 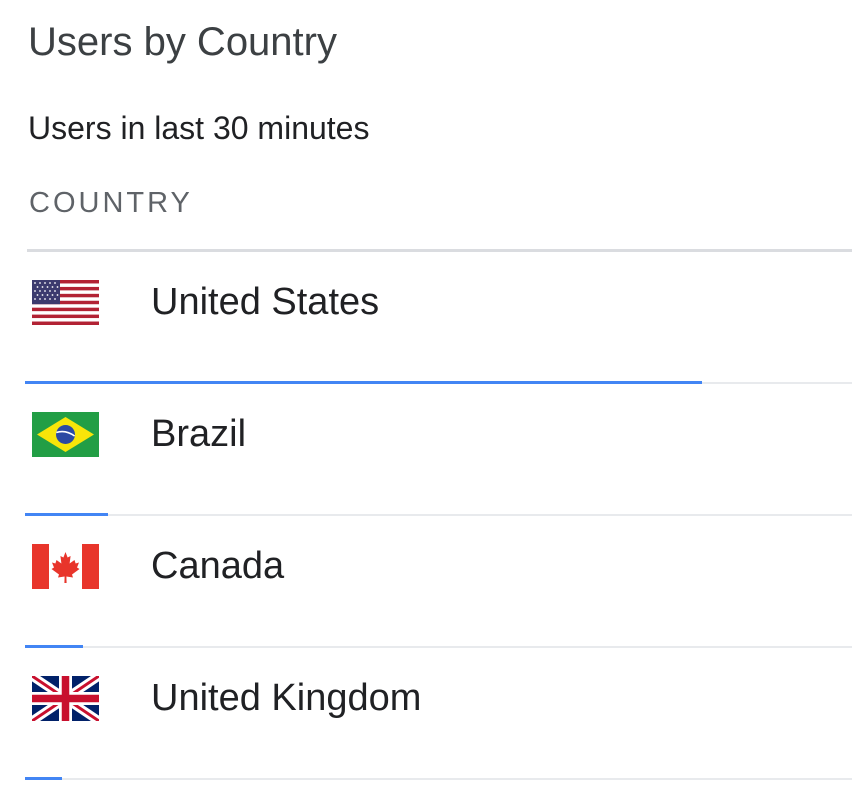 I want to click on country-name: United Kingdom, so click(x=286, y=698).